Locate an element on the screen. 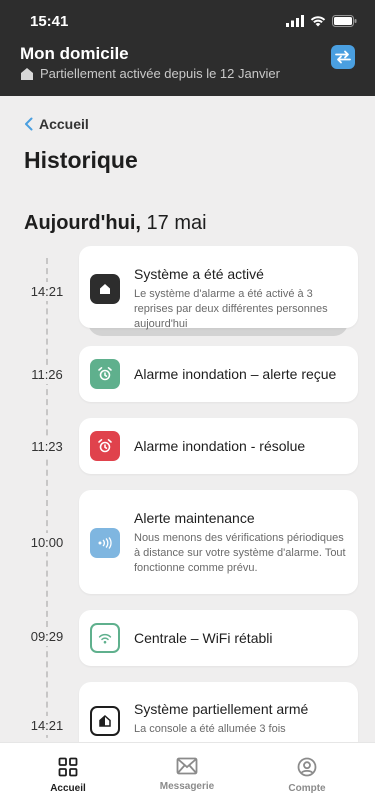  back-link: Accueil is located at coordinates (56, 124).